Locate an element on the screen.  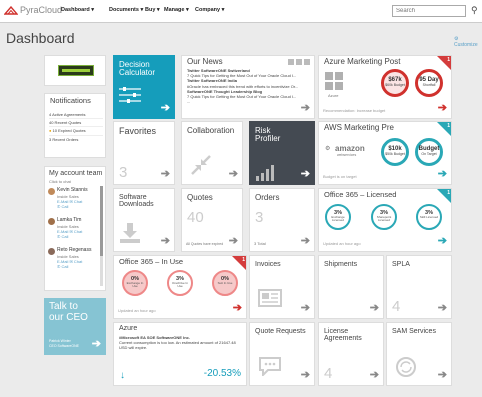
quote-requests-title: Quote Requests is located at coordinates (280, 331).